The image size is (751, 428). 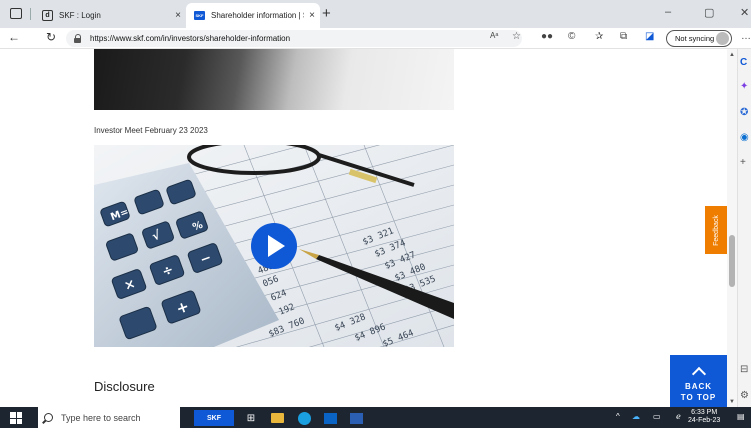 I want to click on back-to-top-button: BACK TO TOP, so click(x=698, y=381).